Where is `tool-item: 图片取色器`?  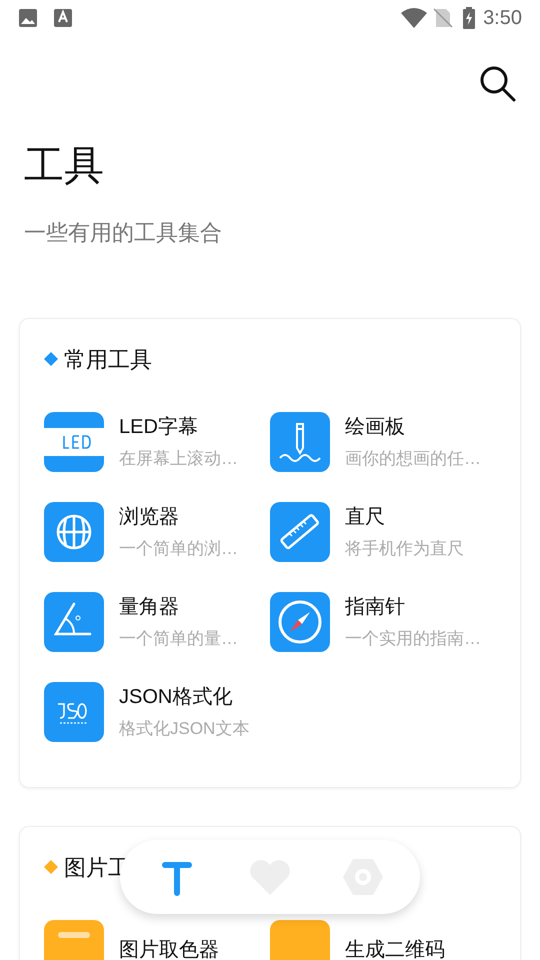 tool-item: 图片取色器 is located at coordinates (157, 940).